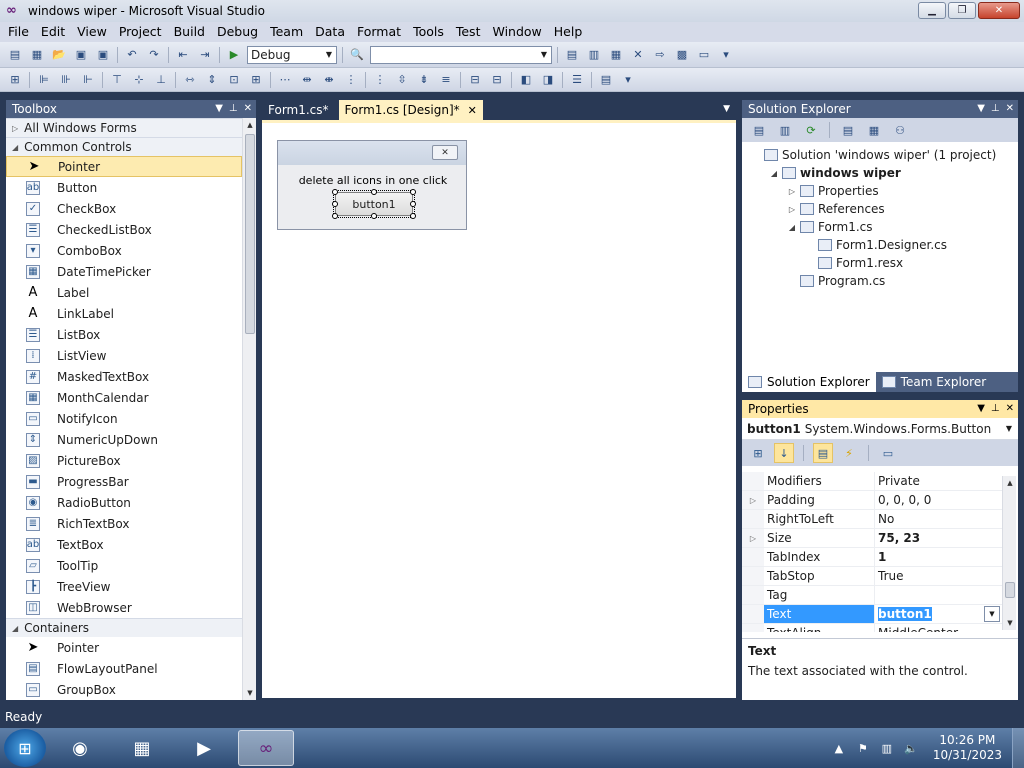  What do you see at coordinates (124, 187) in the screenshot?
I see `toolbox-item-button: ab Button` at bounding box center [124, 187].